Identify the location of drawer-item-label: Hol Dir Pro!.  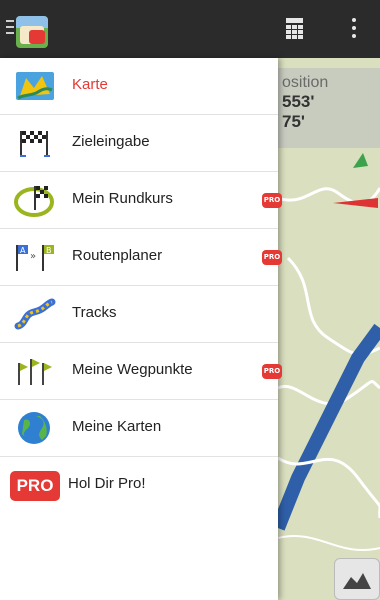
(107, 483).